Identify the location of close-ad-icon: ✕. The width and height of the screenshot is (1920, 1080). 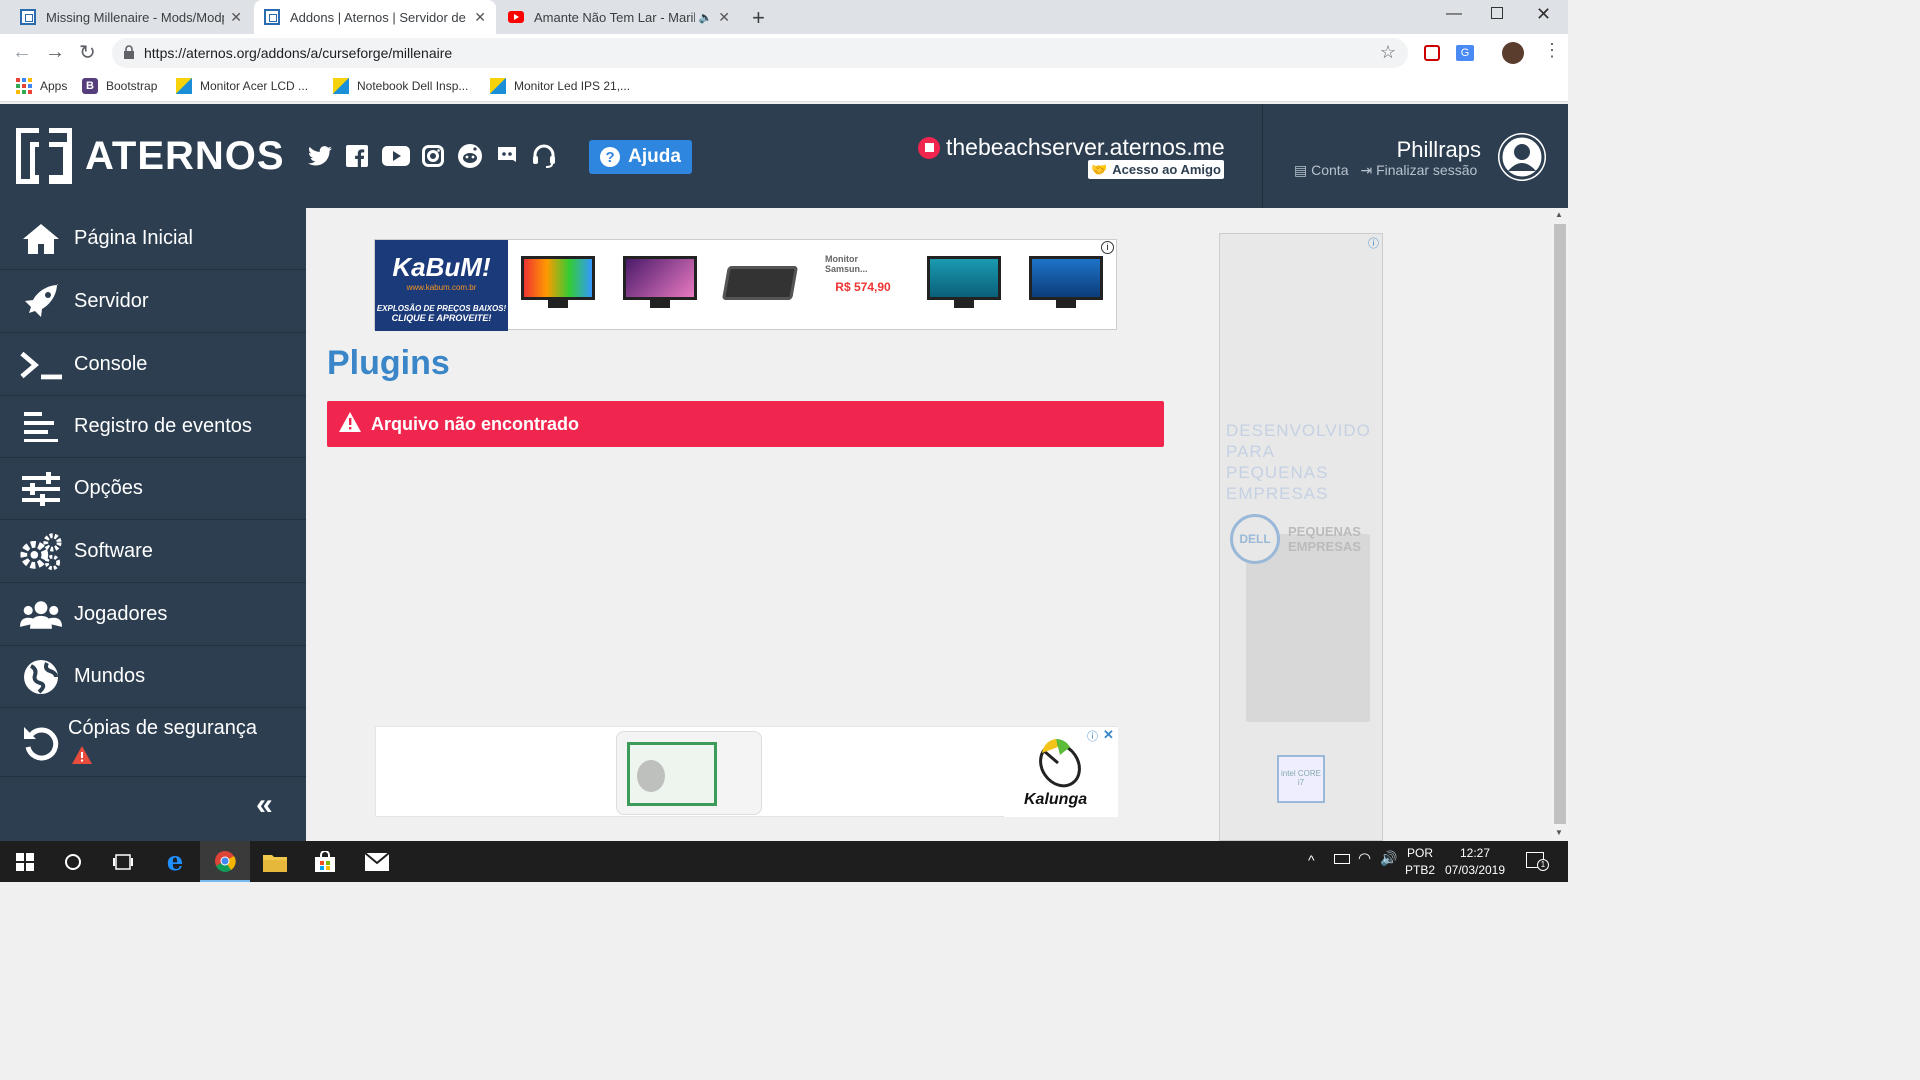
(1108, 735).